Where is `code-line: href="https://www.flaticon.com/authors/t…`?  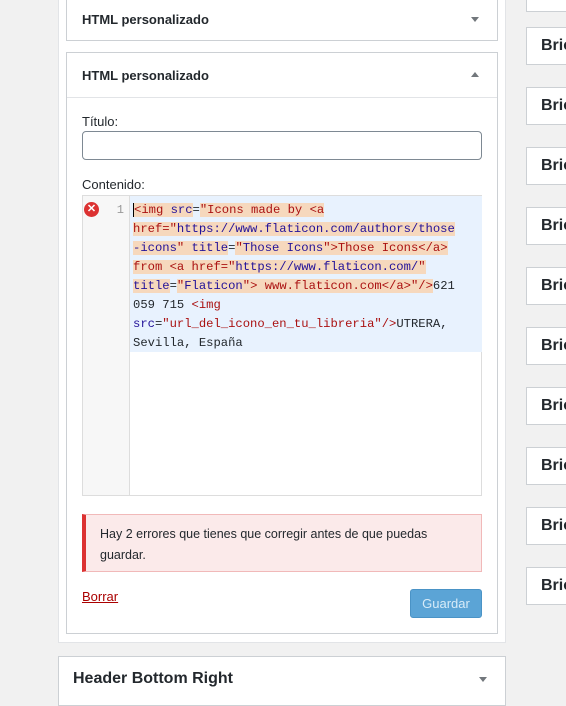
code-line: href="https://www.flaticon.com/authors/t… is located at coordinates (307, 229).